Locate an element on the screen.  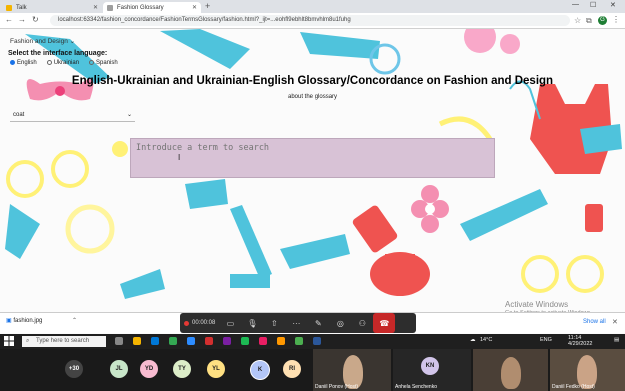
end-call-button: ☎ is located at coordinates (384, 323).